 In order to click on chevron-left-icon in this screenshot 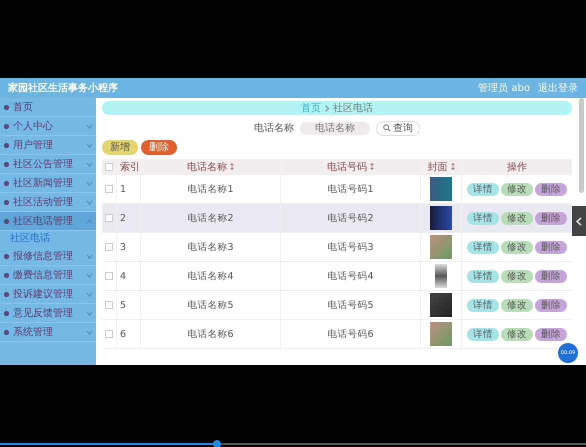, I will do `click(579, 221)`.